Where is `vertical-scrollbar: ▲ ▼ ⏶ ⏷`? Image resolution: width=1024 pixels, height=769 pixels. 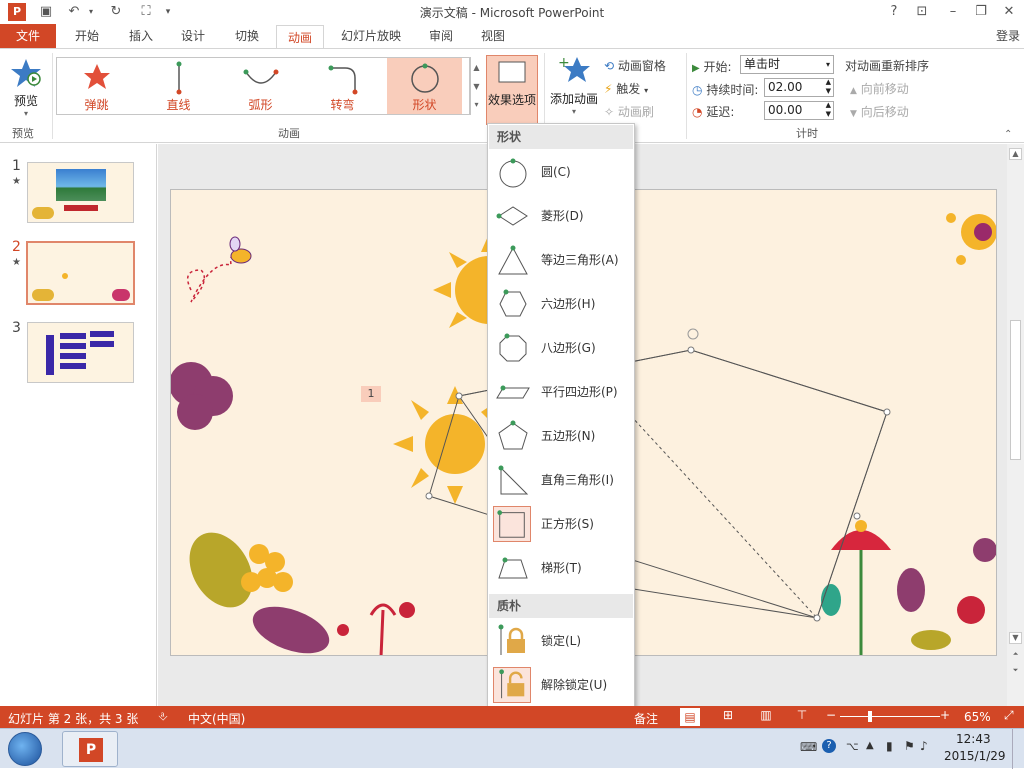
vertical-scrollbar: ▲ ▼ ⏶ ⏷ is located at coordinates (1015, 425).